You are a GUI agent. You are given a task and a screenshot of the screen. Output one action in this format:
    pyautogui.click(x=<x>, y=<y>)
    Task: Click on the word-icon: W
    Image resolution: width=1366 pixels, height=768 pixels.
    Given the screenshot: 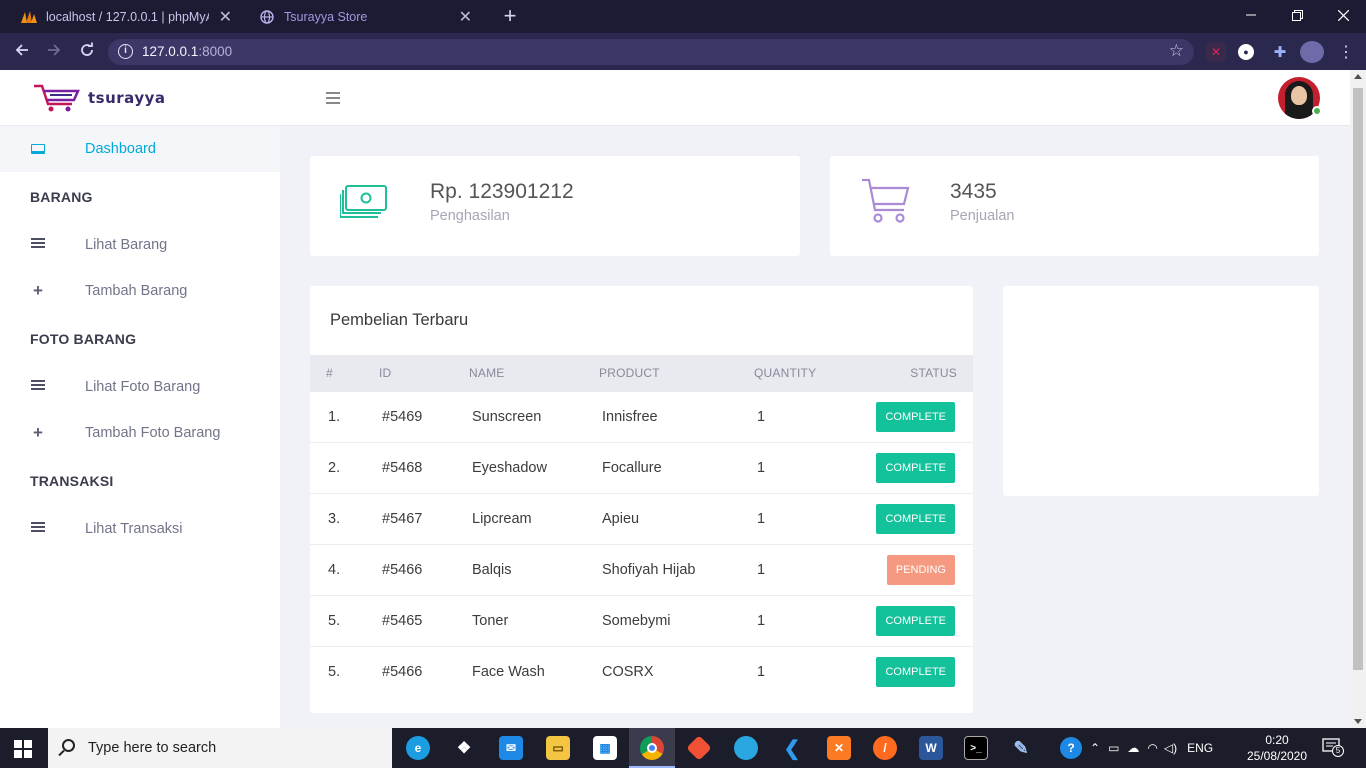 What is the action you would take?
    pyautogui.click(x=931, y=748)
    